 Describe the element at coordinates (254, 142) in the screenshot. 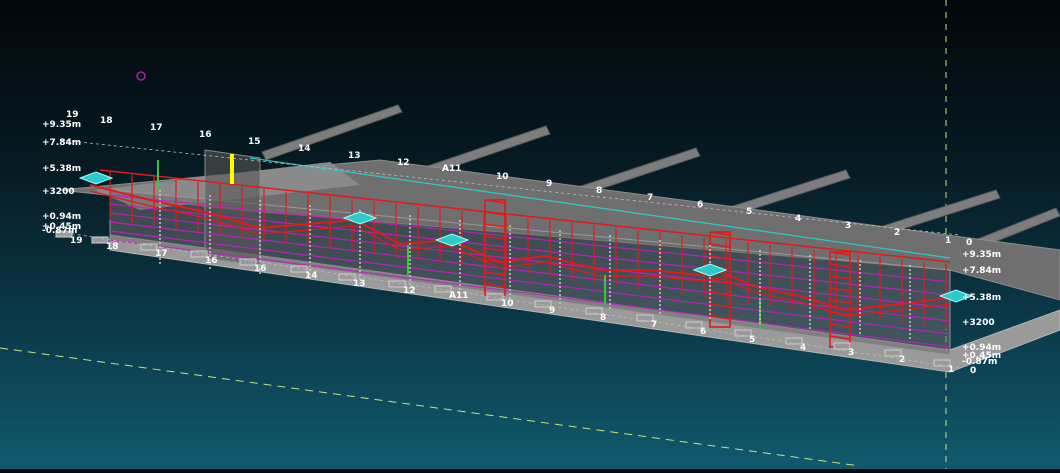

I see `top-grid-label: 15` at that location.